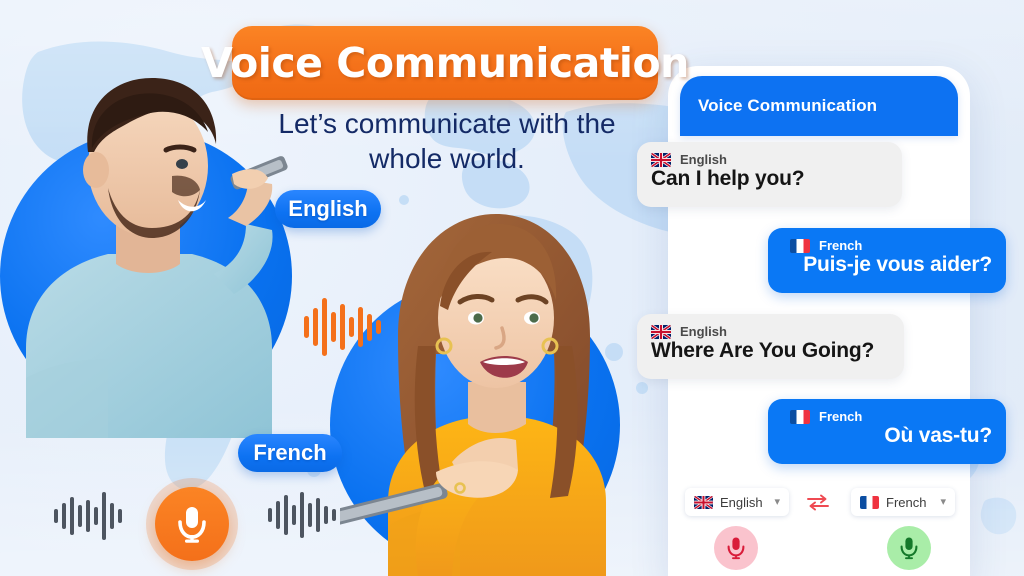 Image resolution: width=1024 pixels, height=576 pixels. I want to click on page-subtitle: Let’s communicate with the whole world., so click(447, 141).